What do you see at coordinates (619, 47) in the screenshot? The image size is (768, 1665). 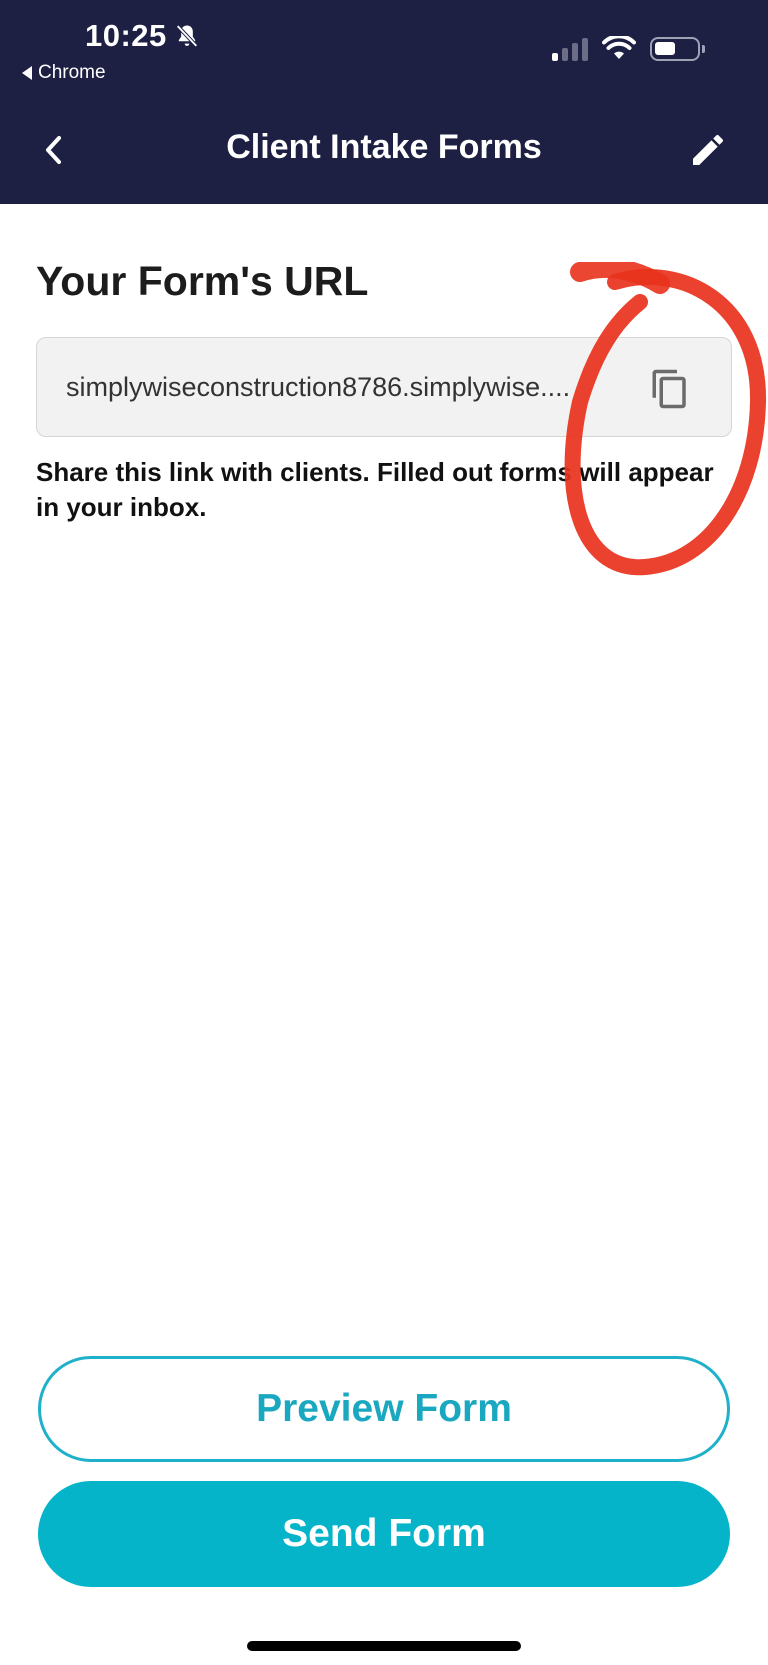 I see `wifi-icon` at bounding box center [619, 47].